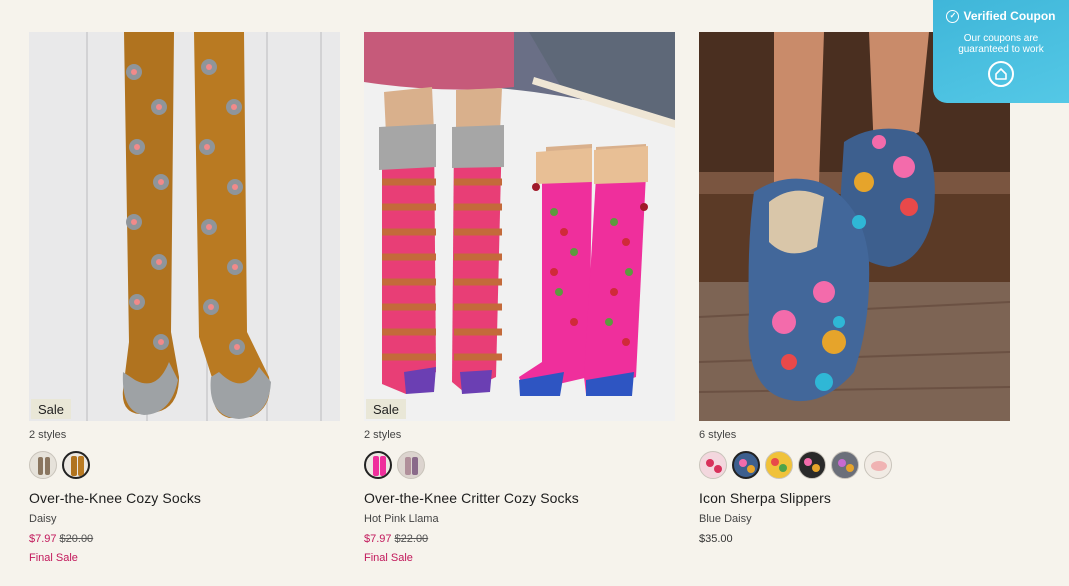  What do you see at coordinates (184, 498) in the screenshot?
I see `product-name: Over-the-Knee Cozy Socks` at bounding box center [184, 498].